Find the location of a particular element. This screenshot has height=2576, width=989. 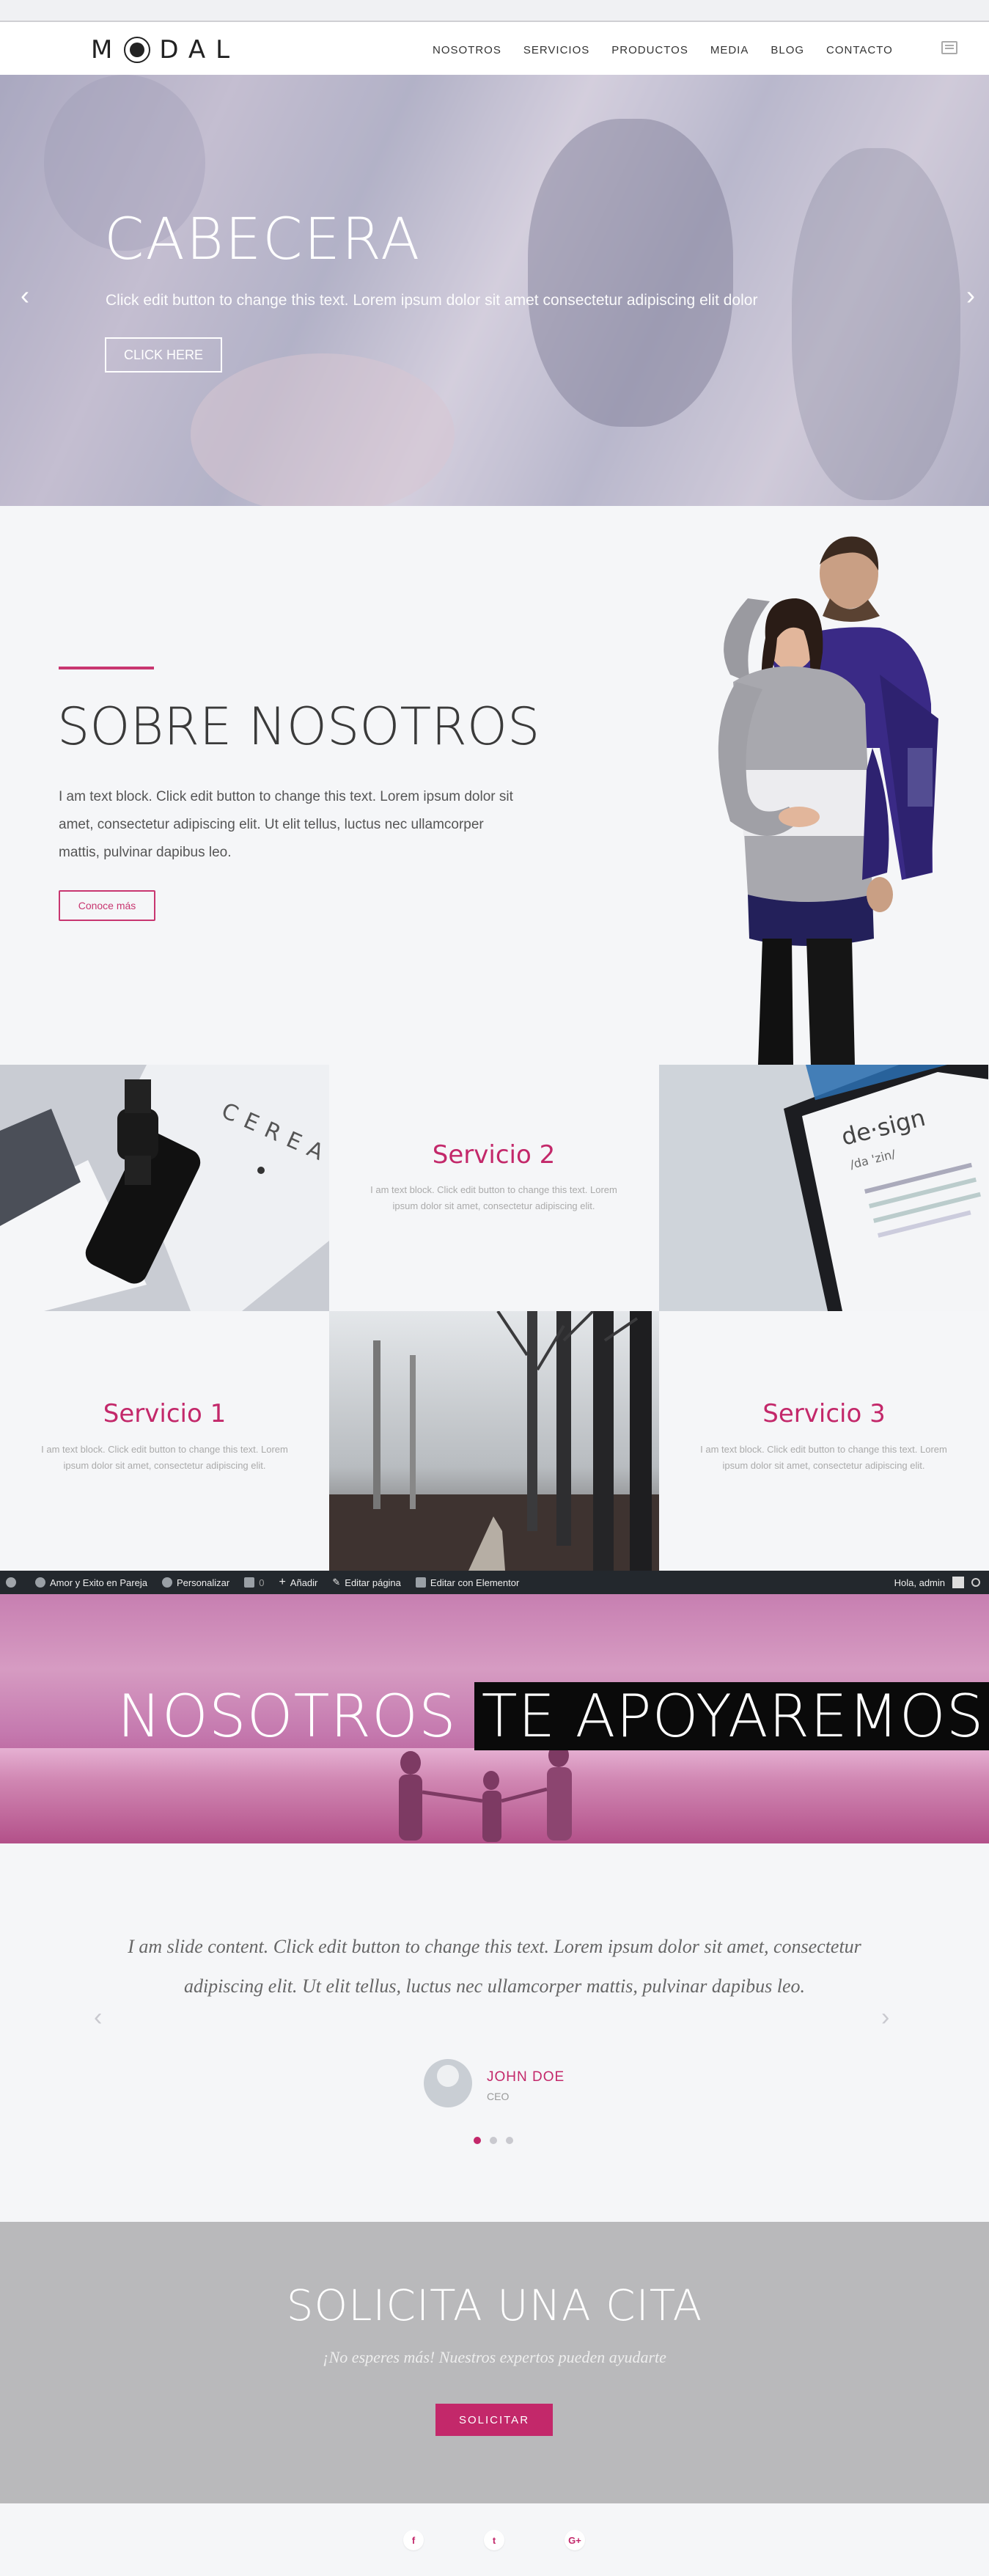

banner-title-part-1: NOSOTROS is located at coordinates (287, 1716).